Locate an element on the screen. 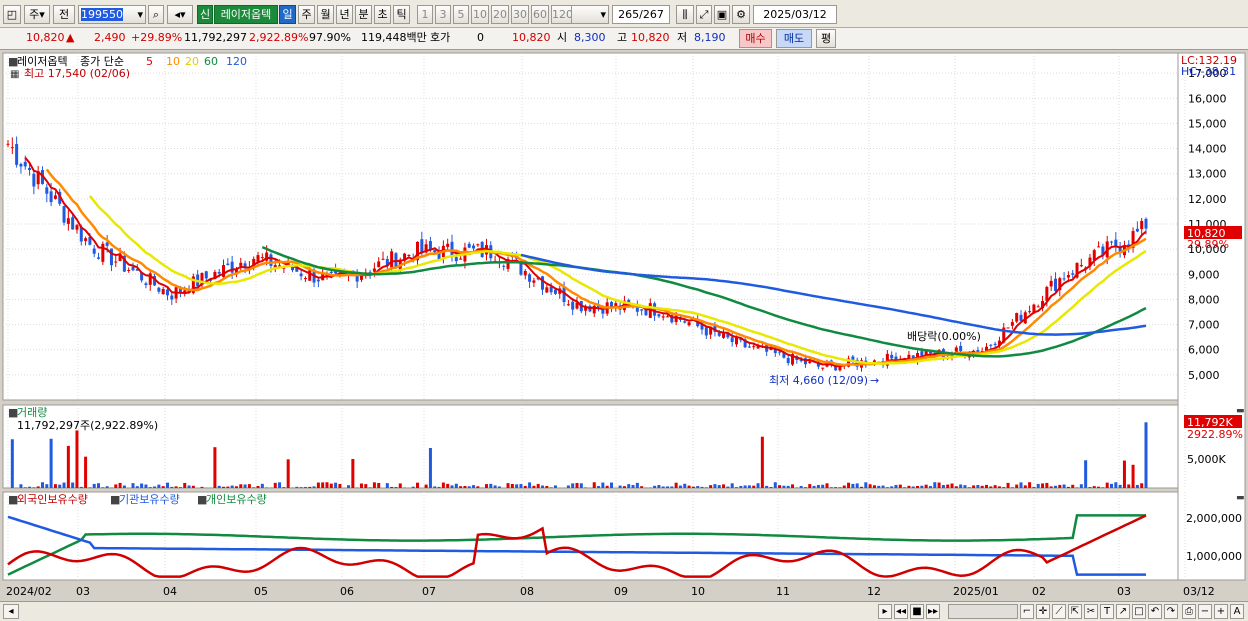 Image resolution: width=1248 pixels, height=621 pixels. sound-icon: ◂▾ is located at coordinates (180, 14).